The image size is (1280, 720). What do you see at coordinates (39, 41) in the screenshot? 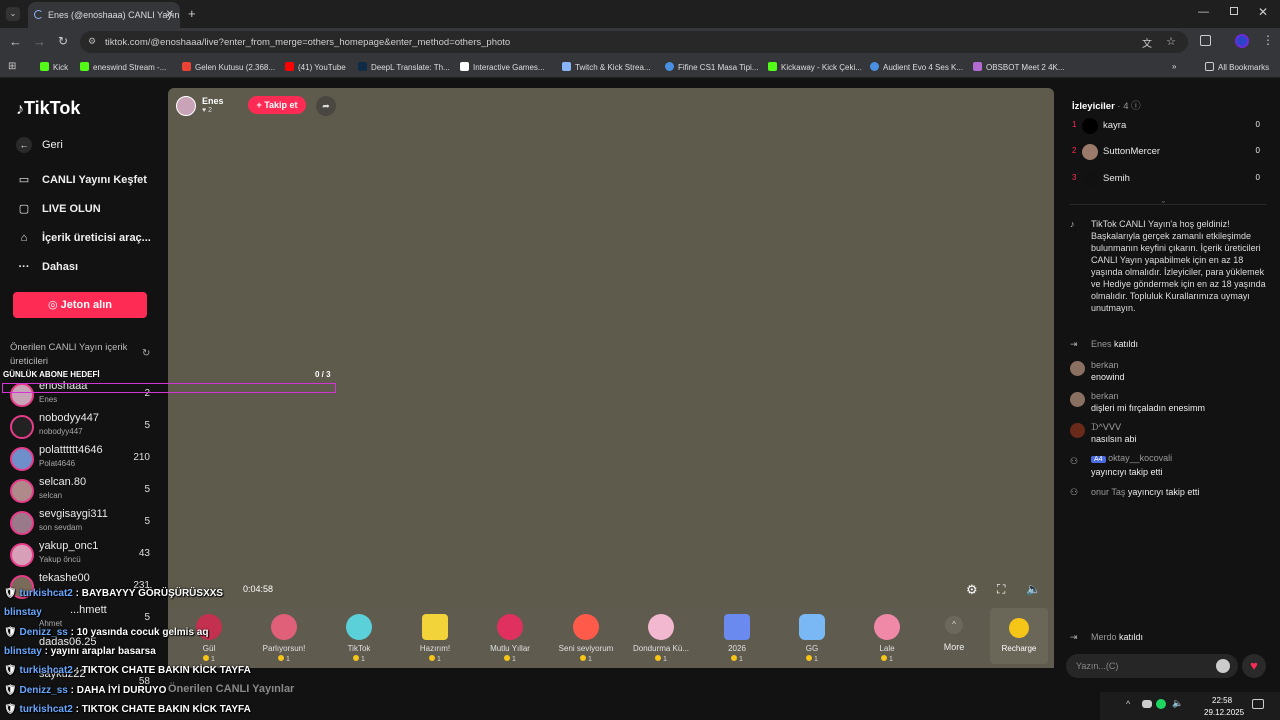
I see `forward-button: →` at bounding box center [39, 41].